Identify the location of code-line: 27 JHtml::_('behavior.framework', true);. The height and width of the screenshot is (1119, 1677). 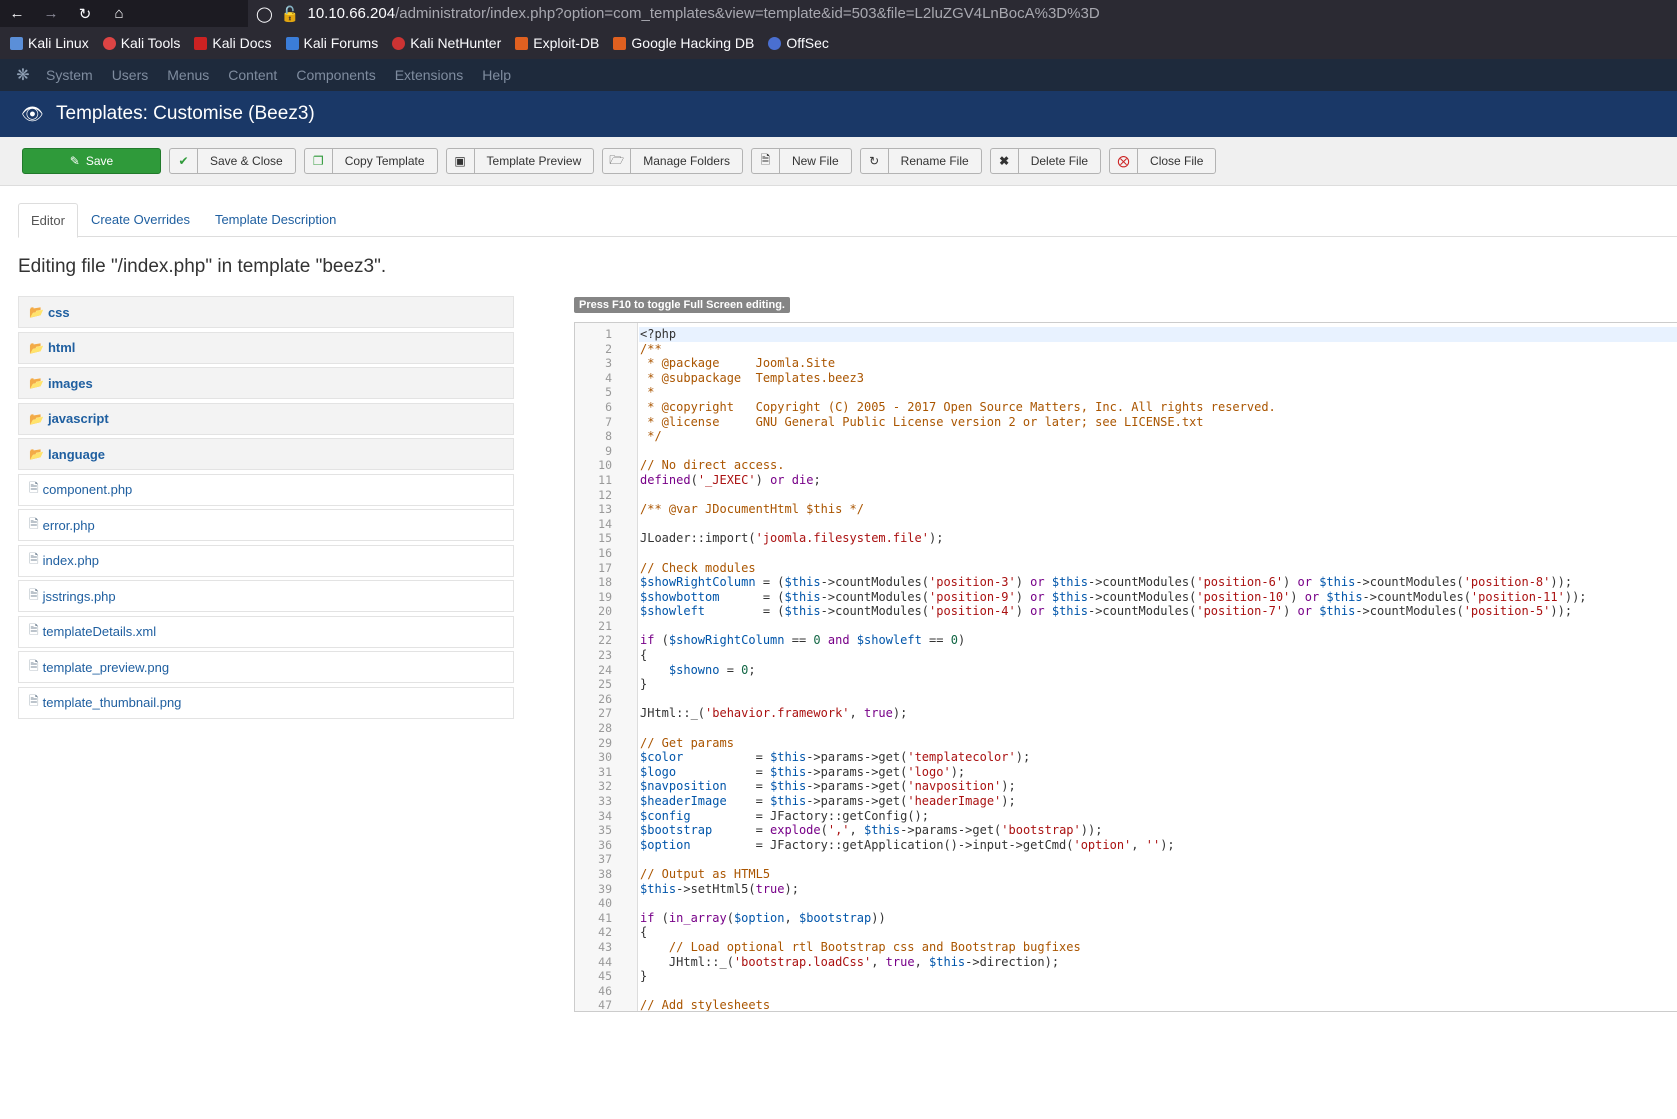
(1137, 713).